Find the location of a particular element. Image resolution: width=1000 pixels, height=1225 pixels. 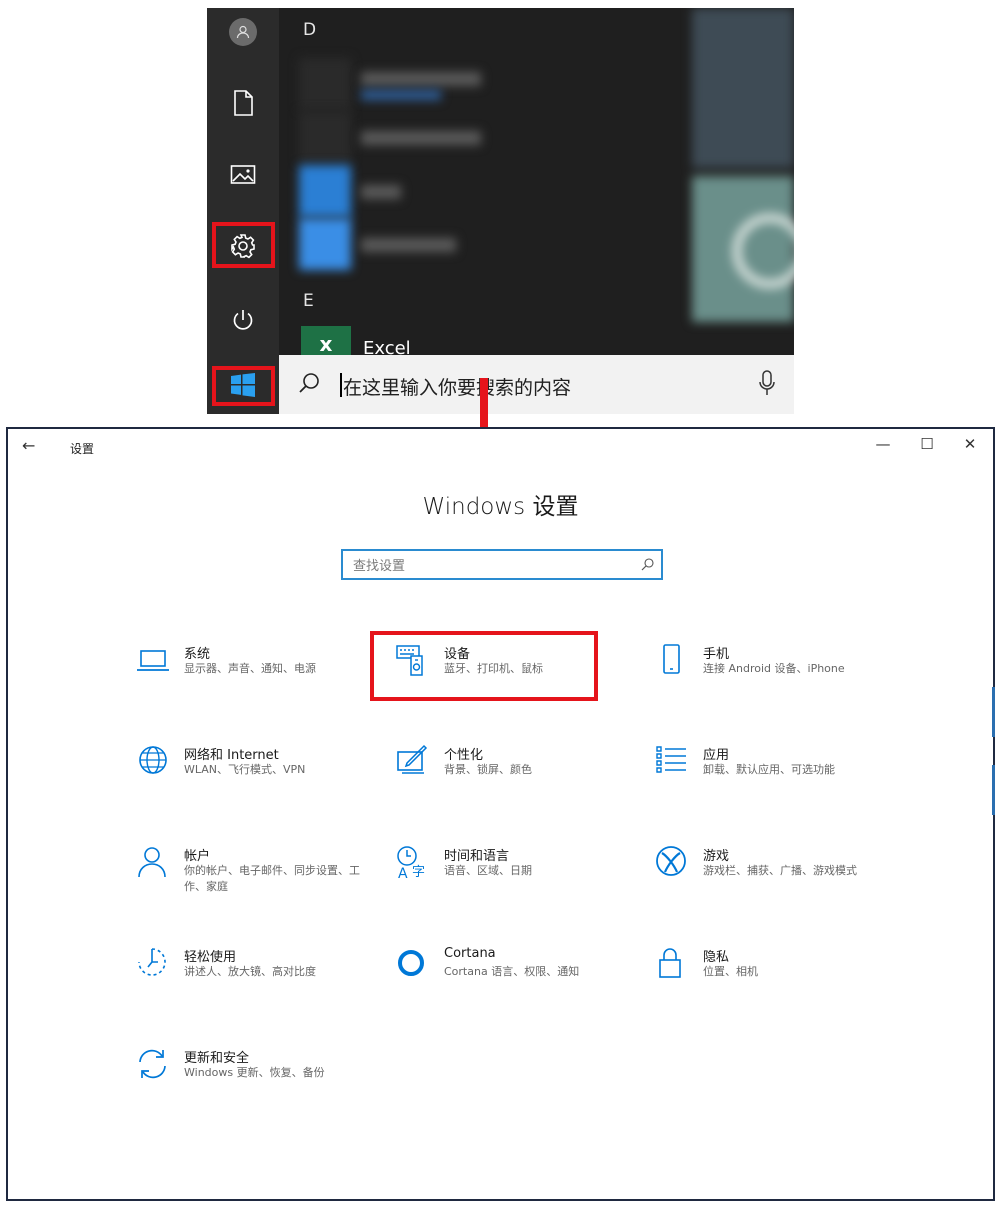

category-gaming: 游戏 游戏栏、捕获、广播、游戏模式 is located at coordinates (770, 875).